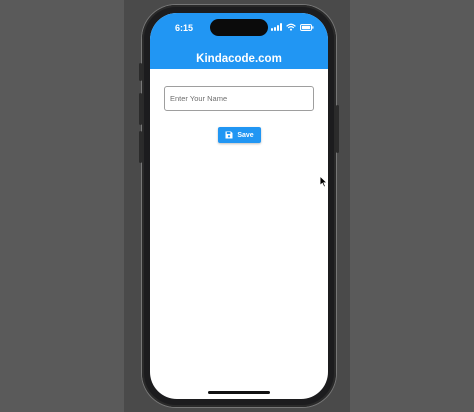  I want to click on home-indicator, so click(239, 392).